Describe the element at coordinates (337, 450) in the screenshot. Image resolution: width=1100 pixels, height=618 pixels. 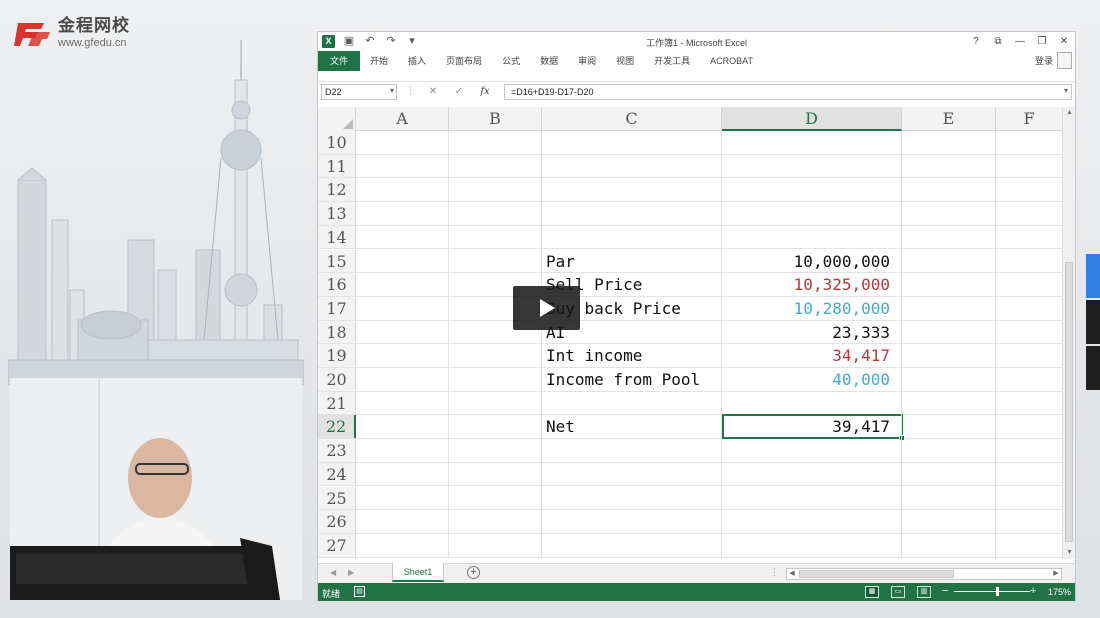
I see `row-header: 23` at that location.